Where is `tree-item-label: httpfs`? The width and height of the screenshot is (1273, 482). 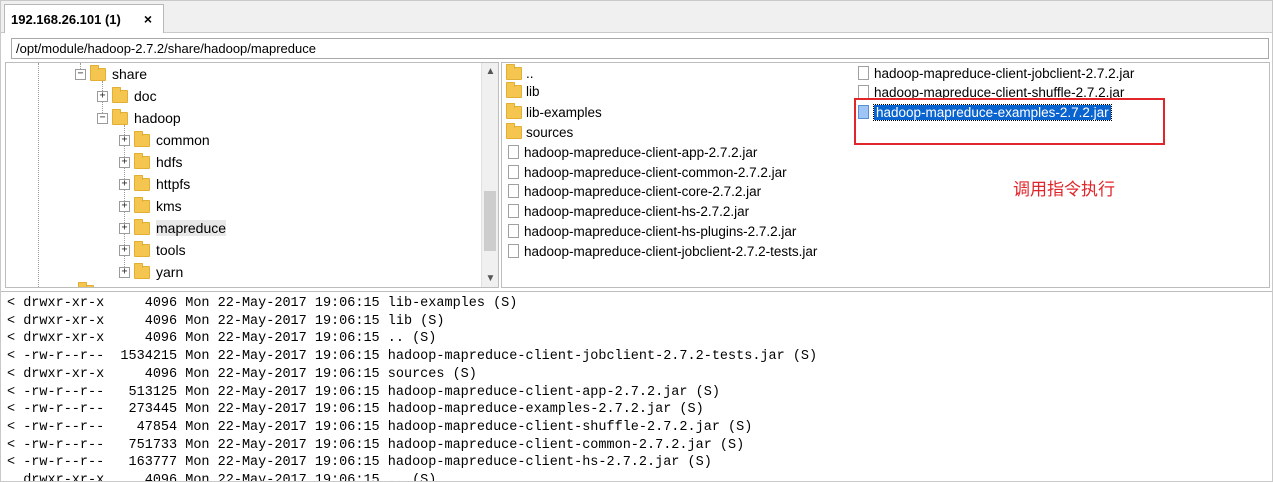 tree-item-label: httpfs is located at coordinates (173, 184).